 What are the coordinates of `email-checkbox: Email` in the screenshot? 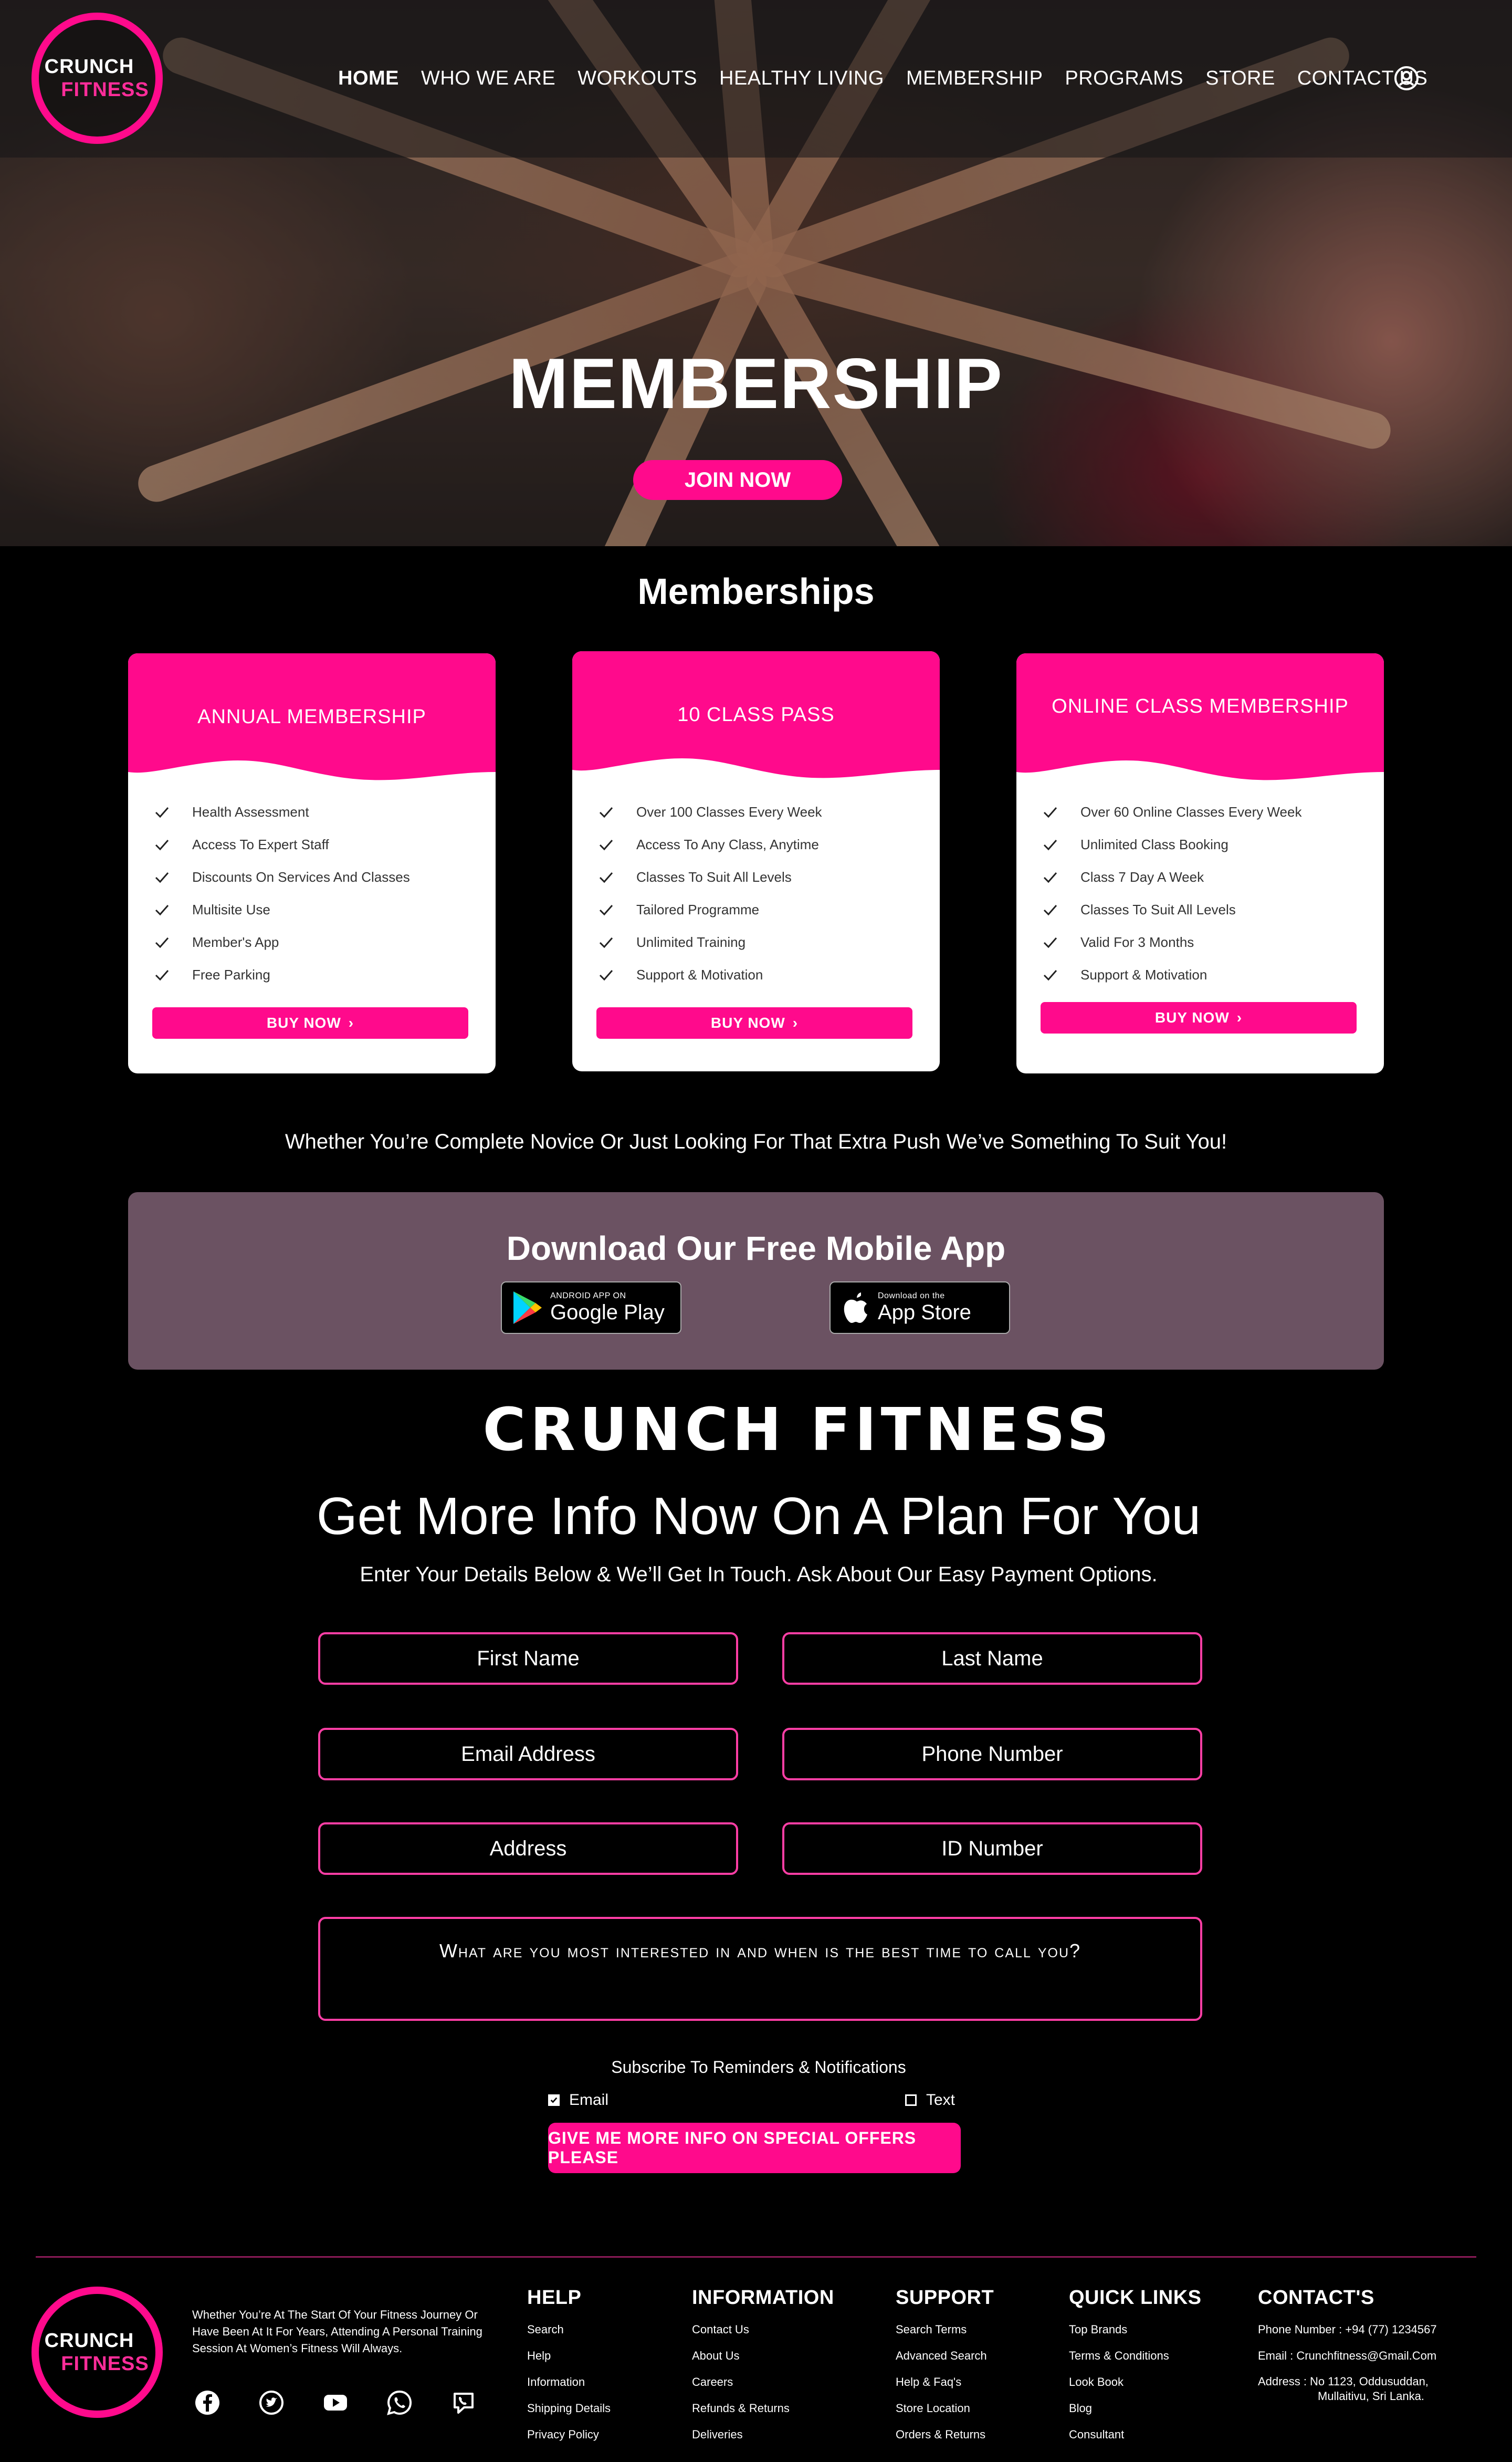 It's located at (578, 2100).